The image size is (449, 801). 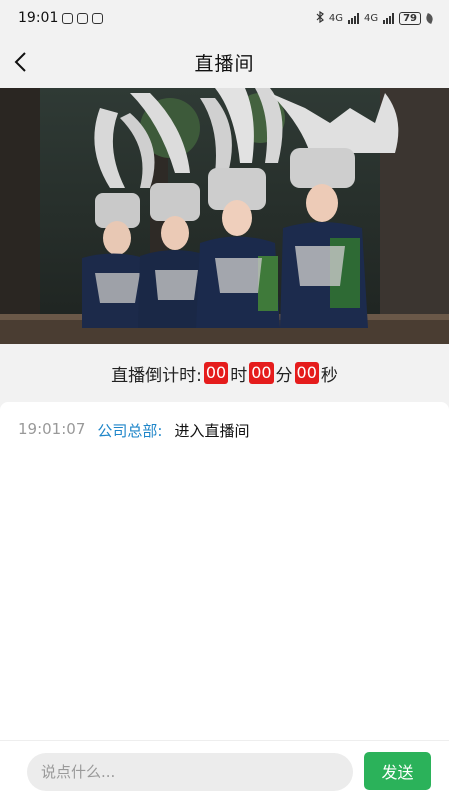 I want to click on status-left: 19:01, so click(x=61, y=18).